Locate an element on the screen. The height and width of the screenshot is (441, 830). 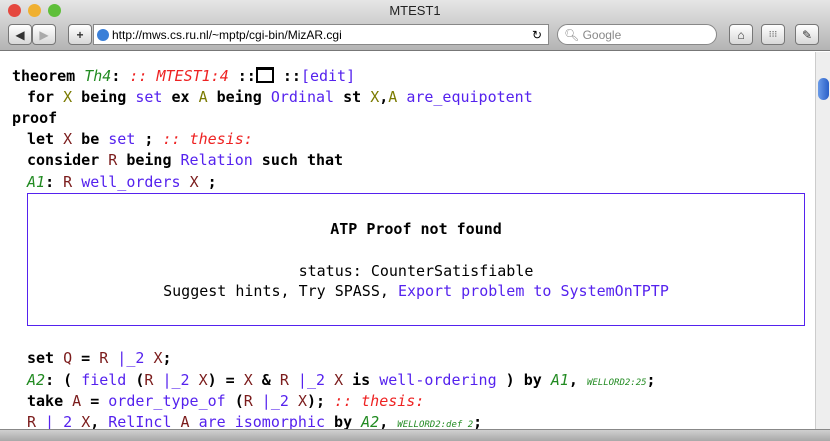
code-token: order_type_of is located at coordinates (166, 401).